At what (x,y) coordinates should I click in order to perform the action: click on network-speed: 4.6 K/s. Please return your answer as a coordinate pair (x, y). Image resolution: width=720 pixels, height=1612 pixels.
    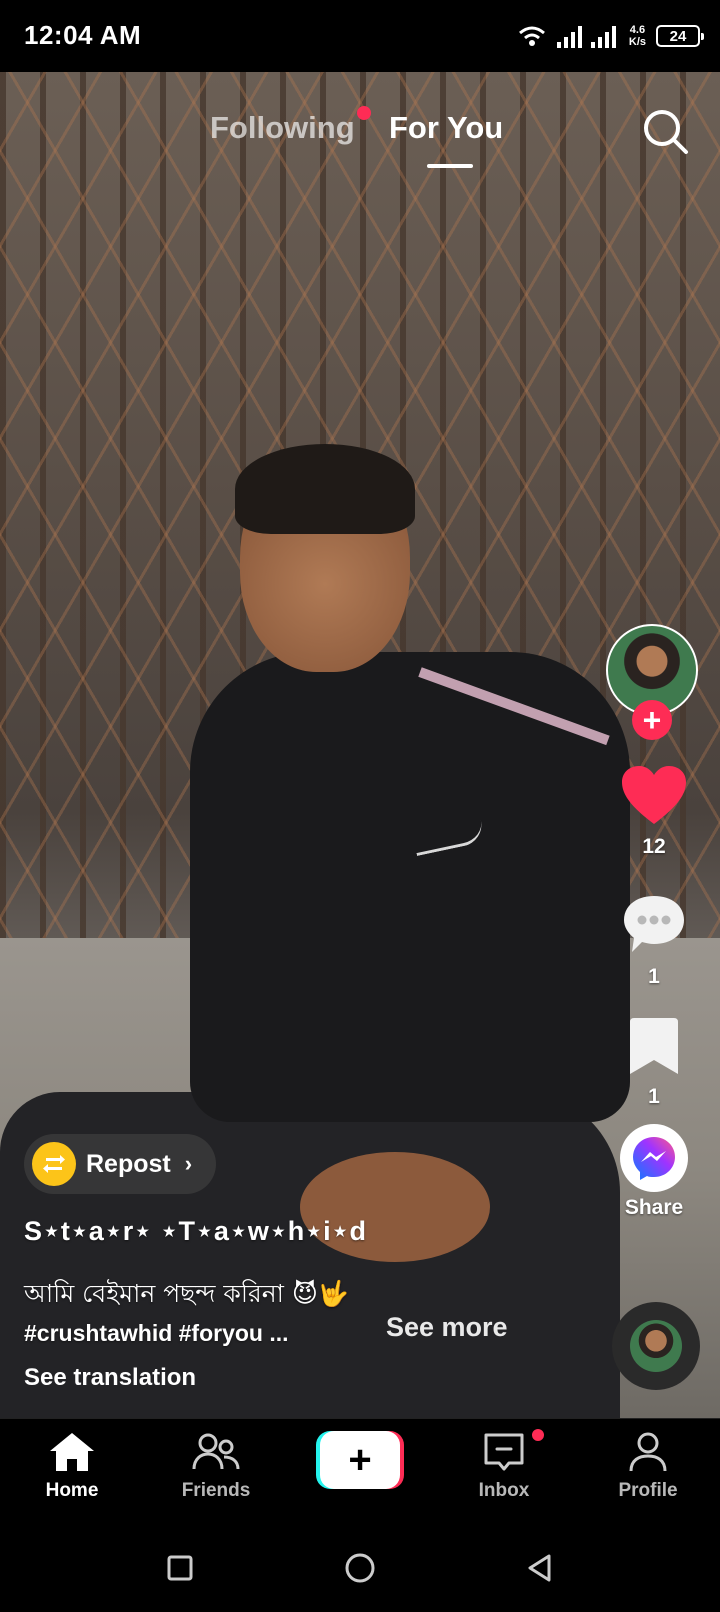
    Looking at the image, I should click on (637, 36).